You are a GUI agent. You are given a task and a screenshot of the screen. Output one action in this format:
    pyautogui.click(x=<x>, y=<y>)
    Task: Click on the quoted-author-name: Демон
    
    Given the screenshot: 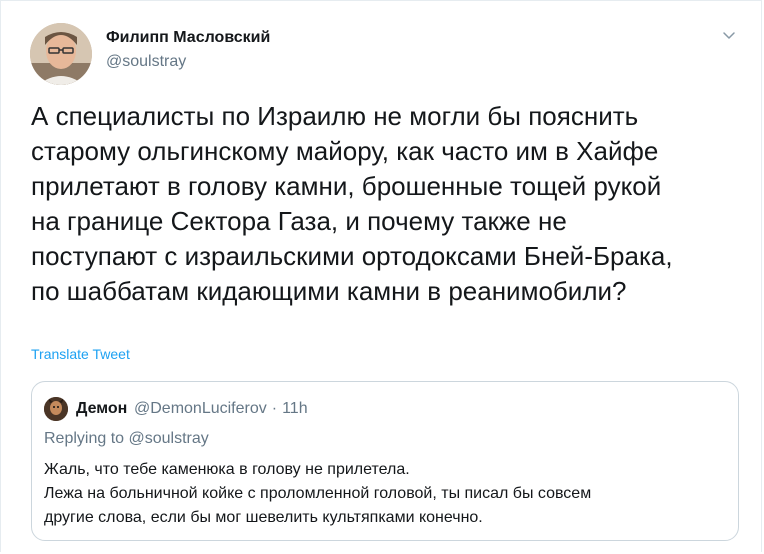 What is the action you would take?
    pyautogui.click(x=101, y=409)
    